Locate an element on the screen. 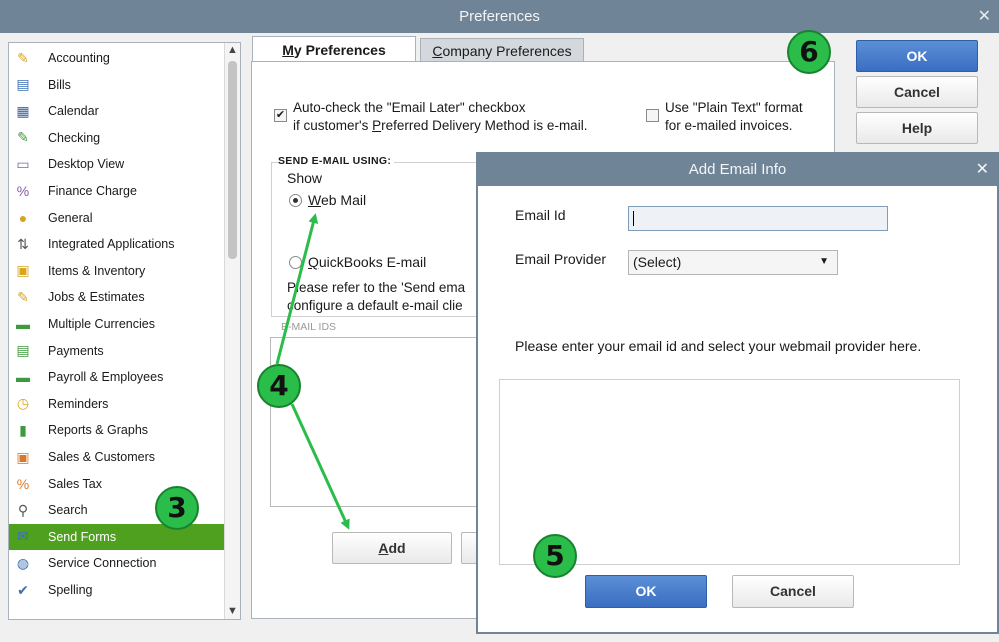 Image resolution: width=999 pixels, height=642 pixels. sidebar-item: ▣ Sales & Customers is located at coordinates (116, 457).